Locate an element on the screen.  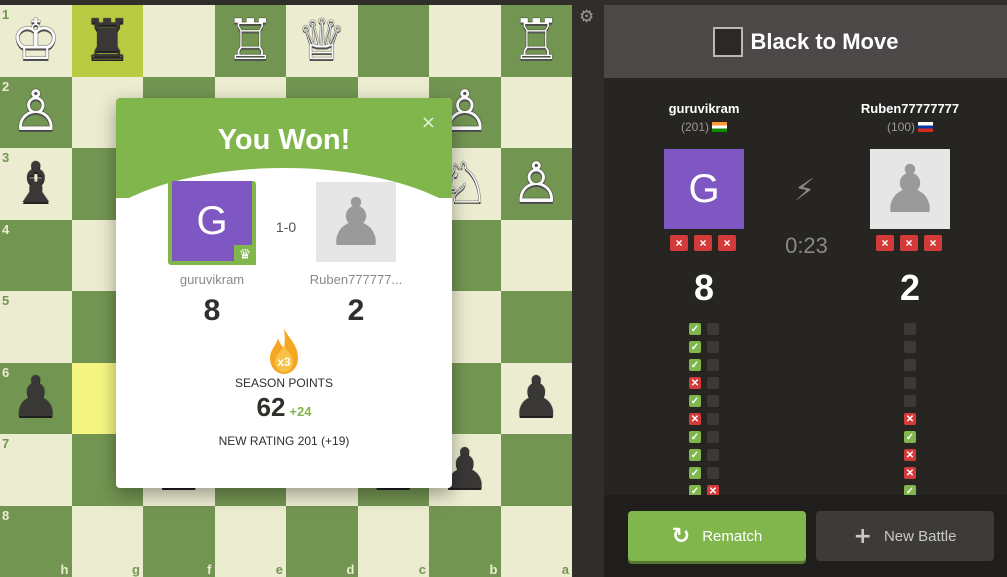
file-label: a is located at coordinates (565, 569).